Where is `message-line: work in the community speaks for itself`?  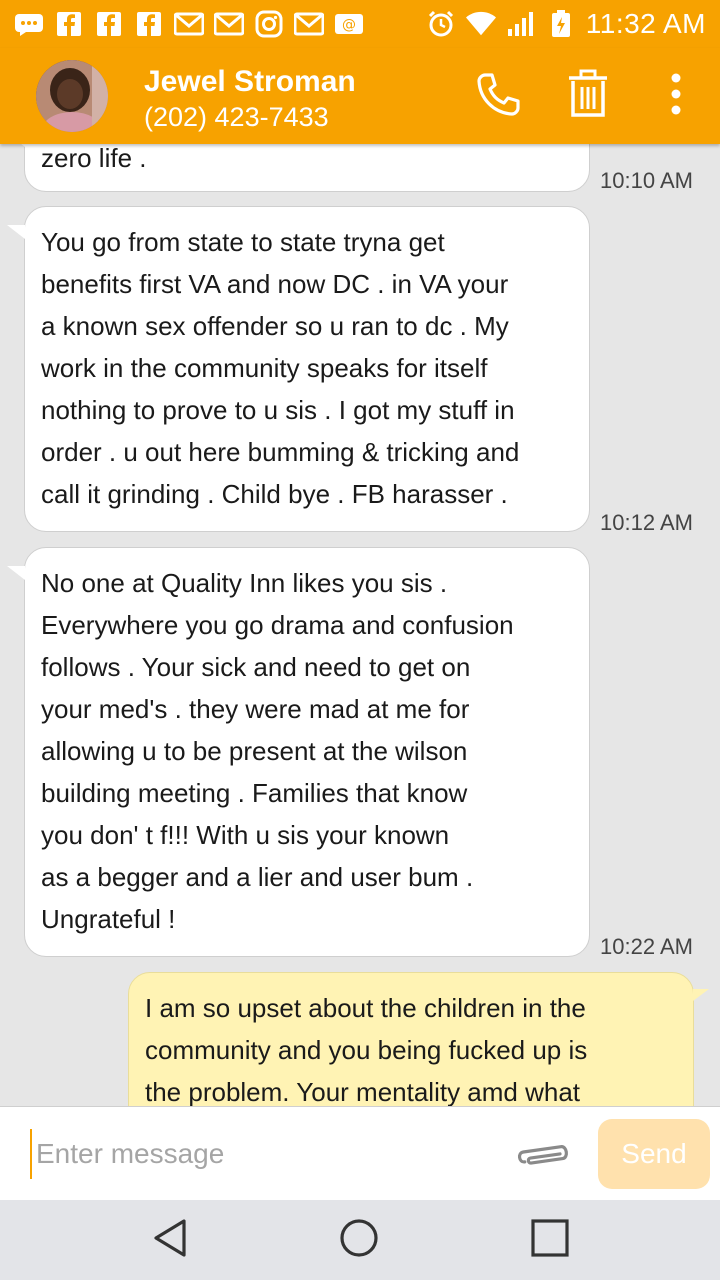 message-line: work in the community speaks for itself is located at coordinates (264, 368).